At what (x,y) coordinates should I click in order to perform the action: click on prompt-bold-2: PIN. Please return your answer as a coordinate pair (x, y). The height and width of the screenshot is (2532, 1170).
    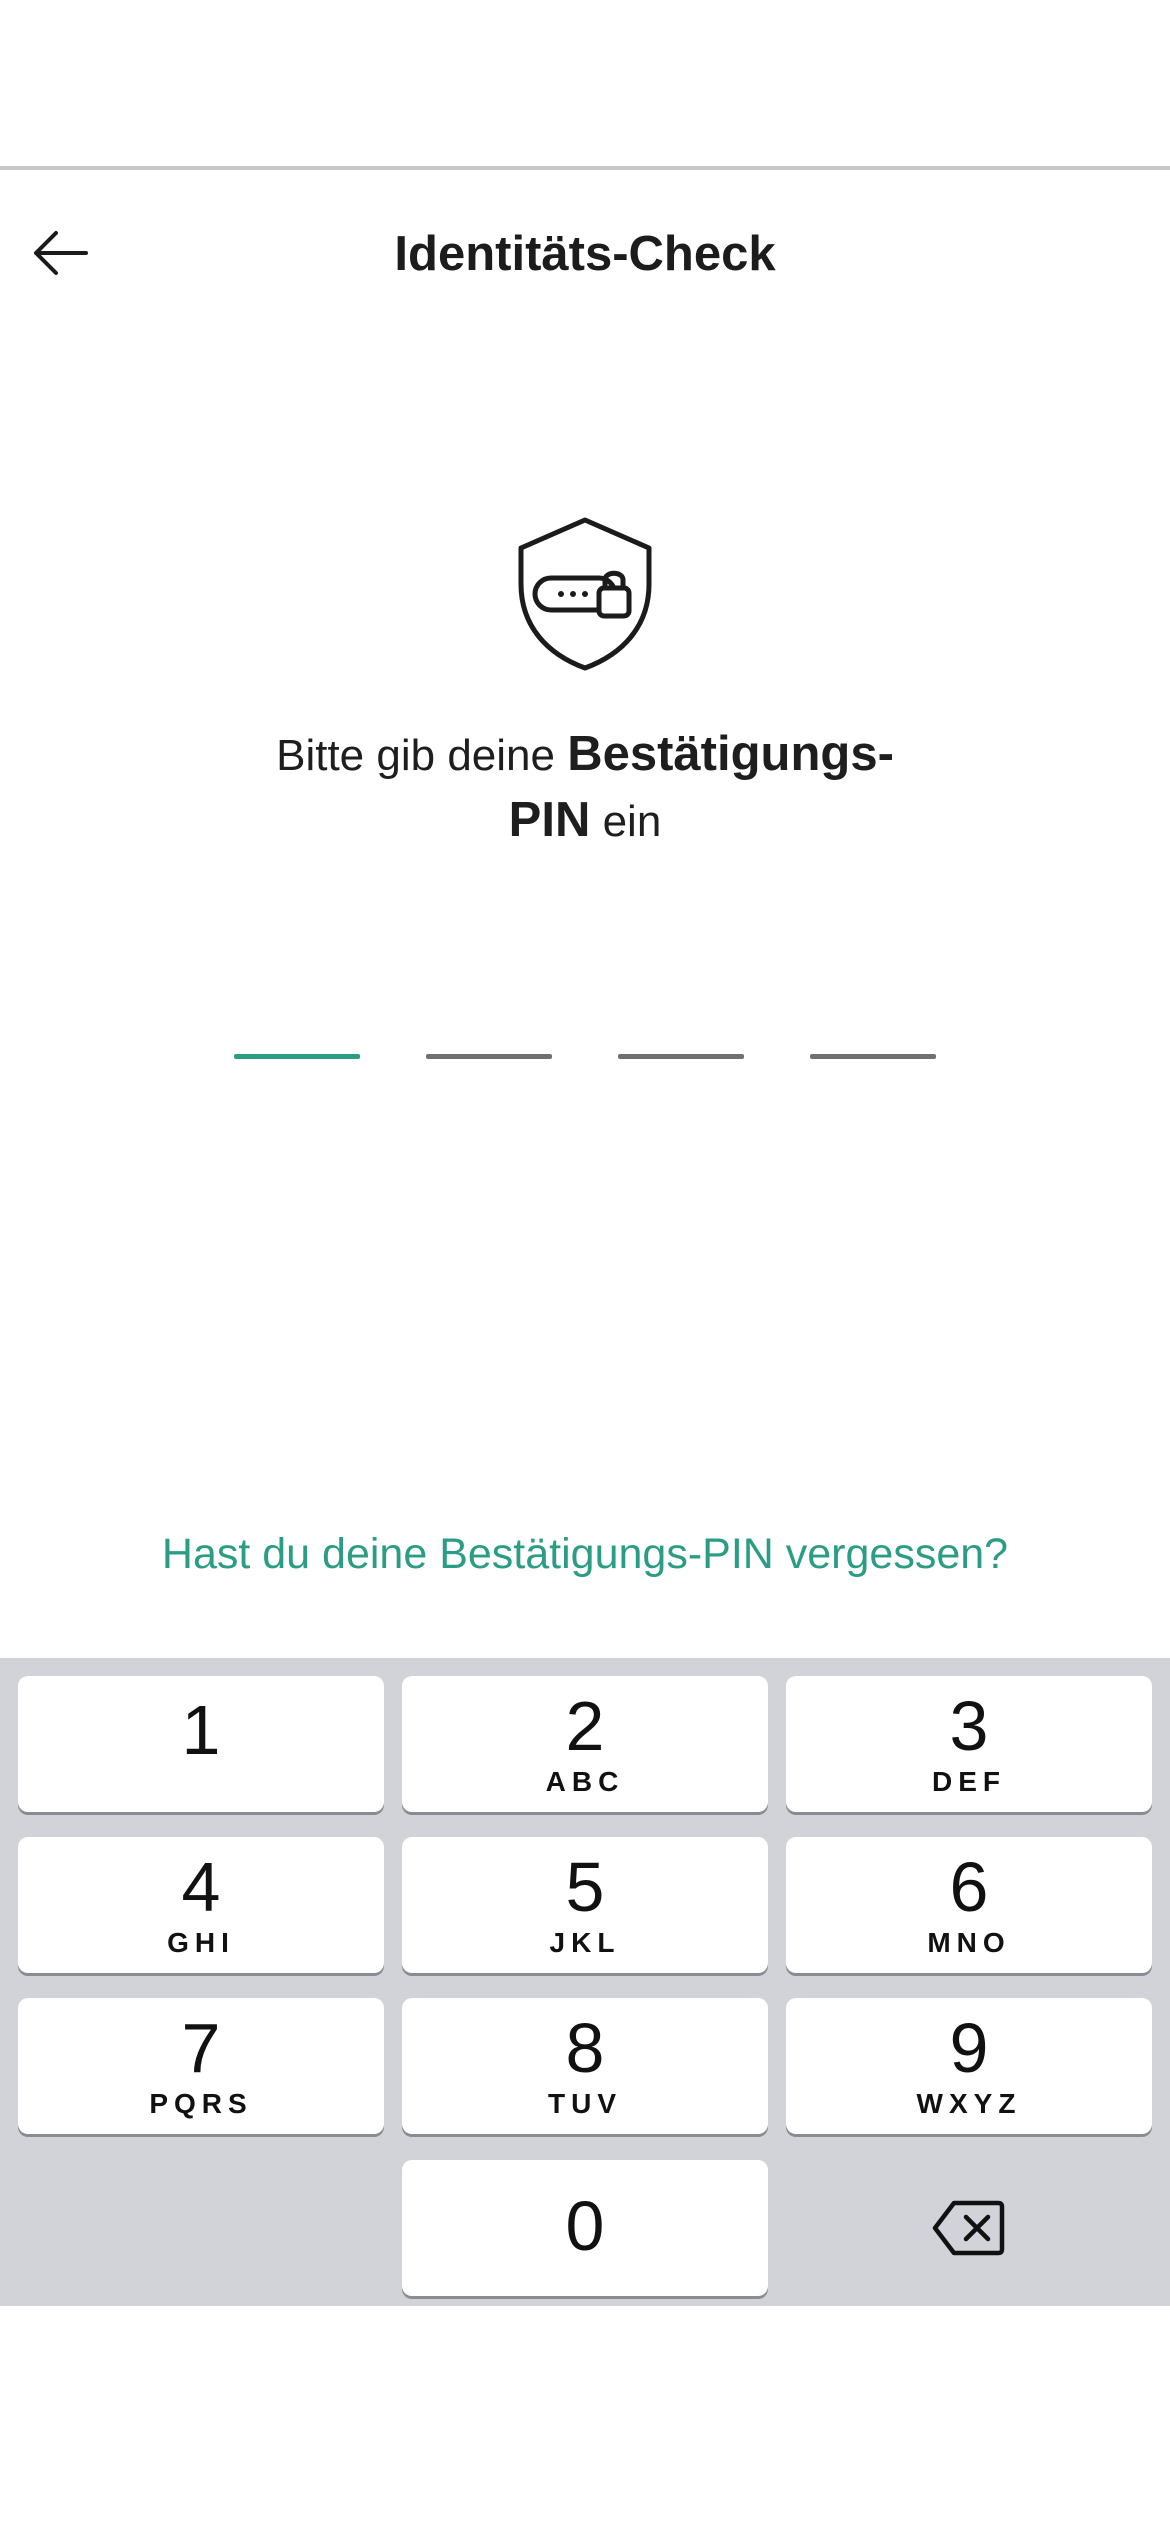
    Looking at the image, I should click on (549, 820).